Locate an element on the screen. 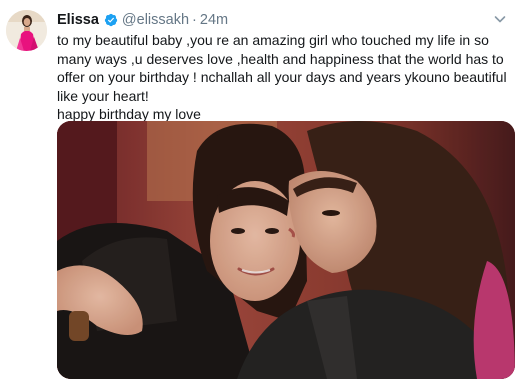  author-name: Elissa is located at coordinates (78, 20).